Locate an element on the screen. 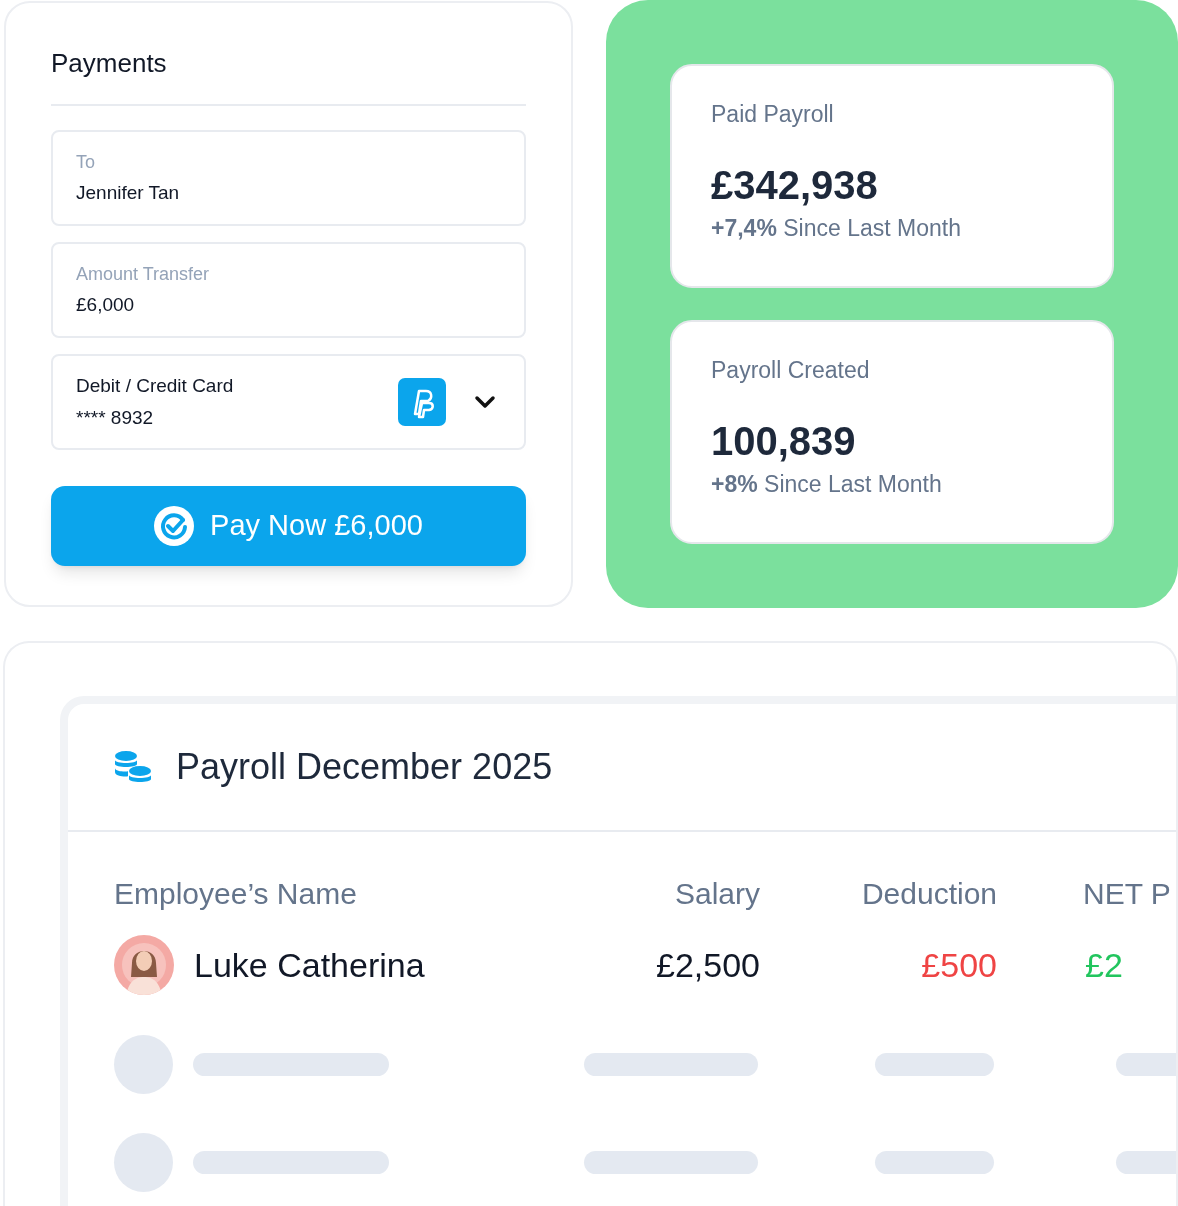 Image resolution: width=1178 pixels, height=1206 pixels. field-value: Jennifer Tan is located at coordinates (128, 193).